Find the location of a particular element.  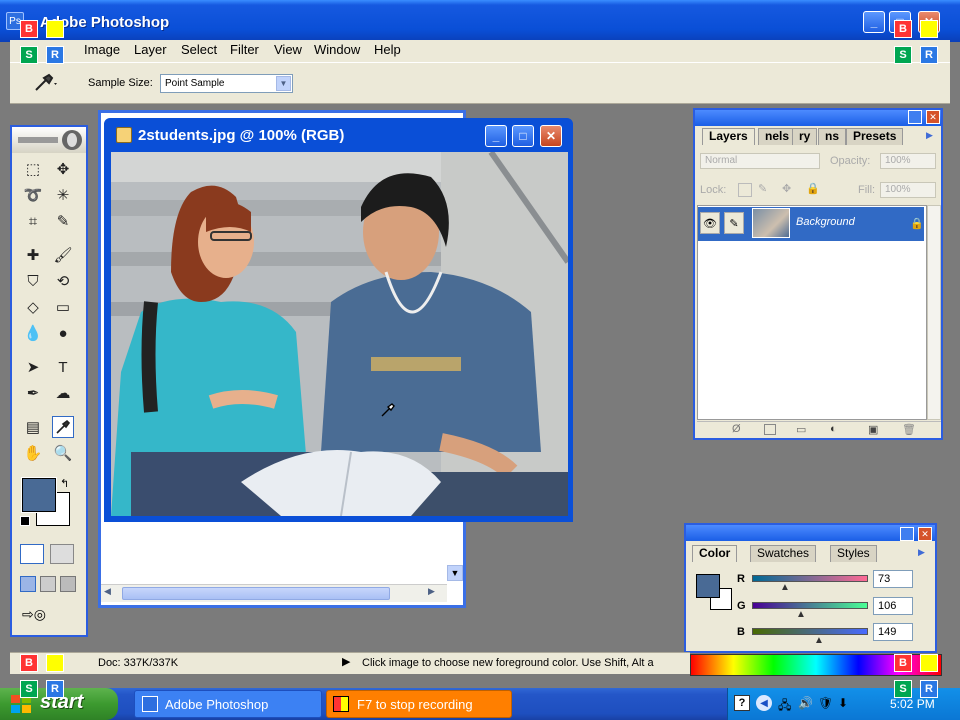

taskbar-item-recorder: F7 to stop recording is located at coordinates (419, 704).